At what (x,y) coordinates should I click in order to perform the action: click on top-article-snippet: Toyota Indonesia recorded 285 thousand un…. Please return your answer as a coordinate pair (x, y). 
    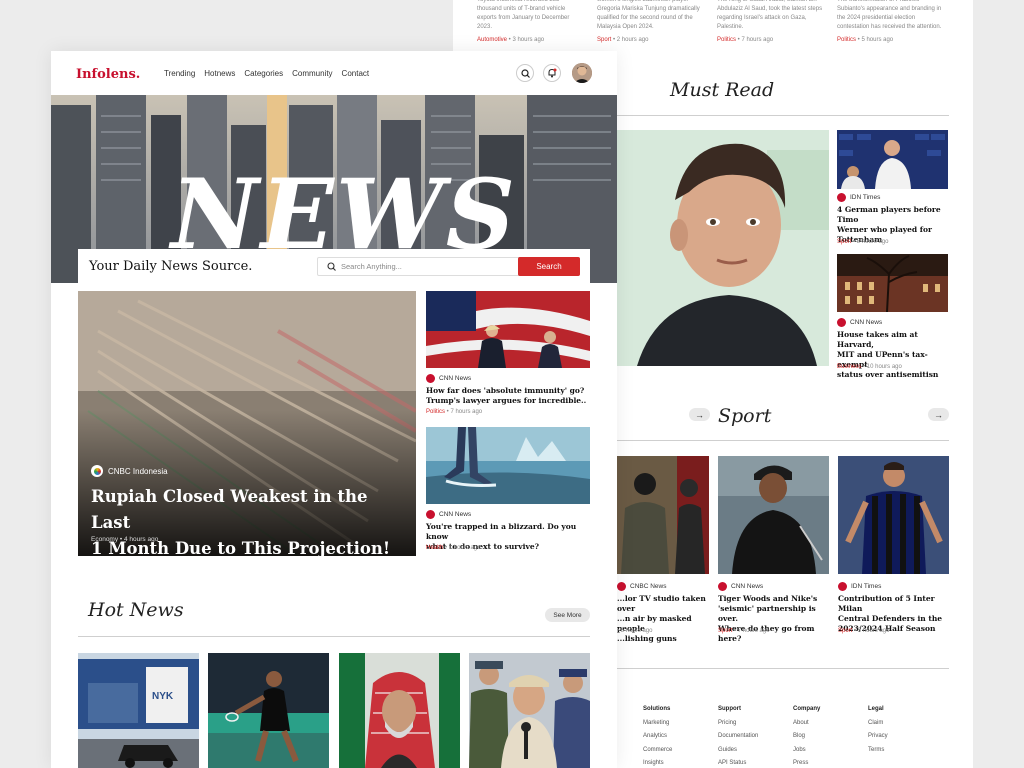
    Looking at the image, I should click on (533, 22).